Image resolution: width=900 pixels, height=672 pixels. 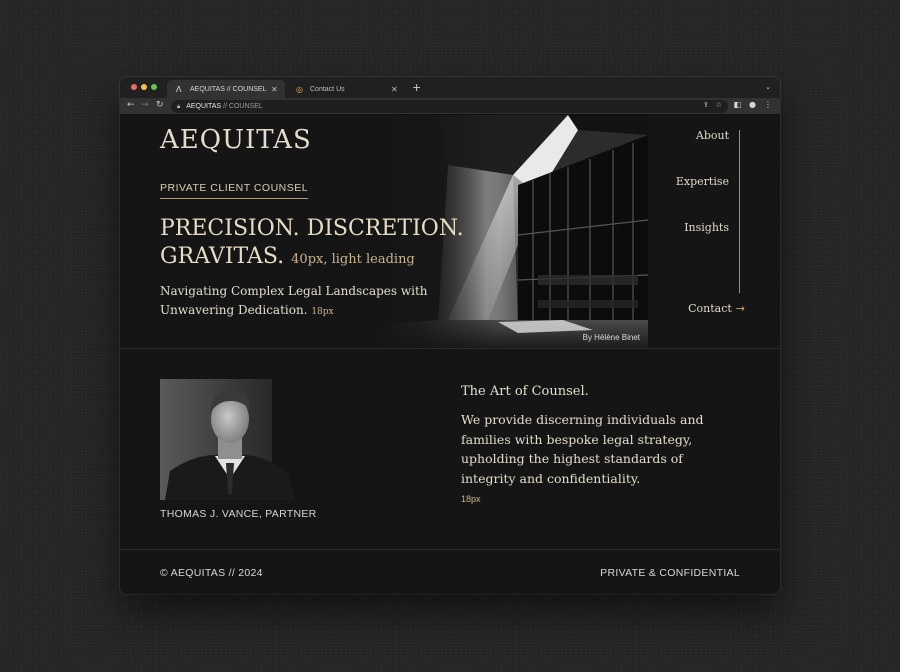 I want to click on address-bar: 🔒︎ AEQUITAS // COUNSEL ⇪ ☆, so click(x=449, y=106).